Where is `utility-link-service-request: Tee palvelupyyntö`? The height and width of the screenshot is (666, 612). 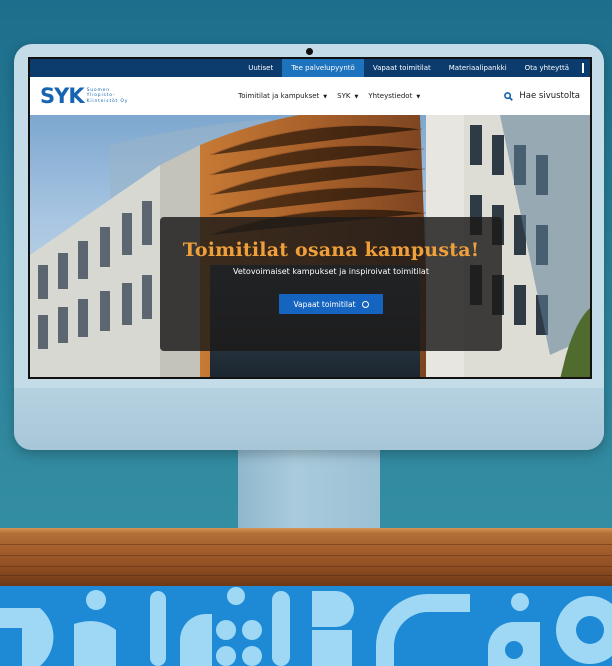
utility-link-service-request: Tee palvelupyyntö is located at coordinates (323, 68).